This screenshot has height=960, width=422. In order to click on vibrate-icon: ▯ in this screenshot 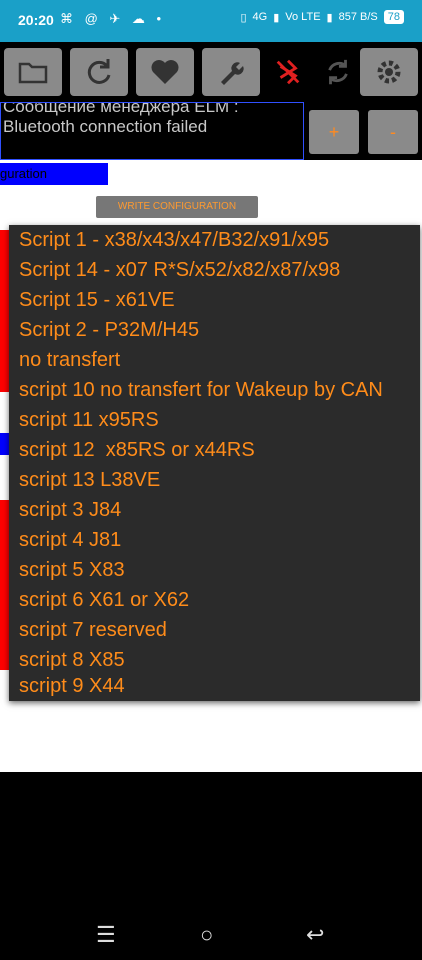, I will do `click(243, 17)`.